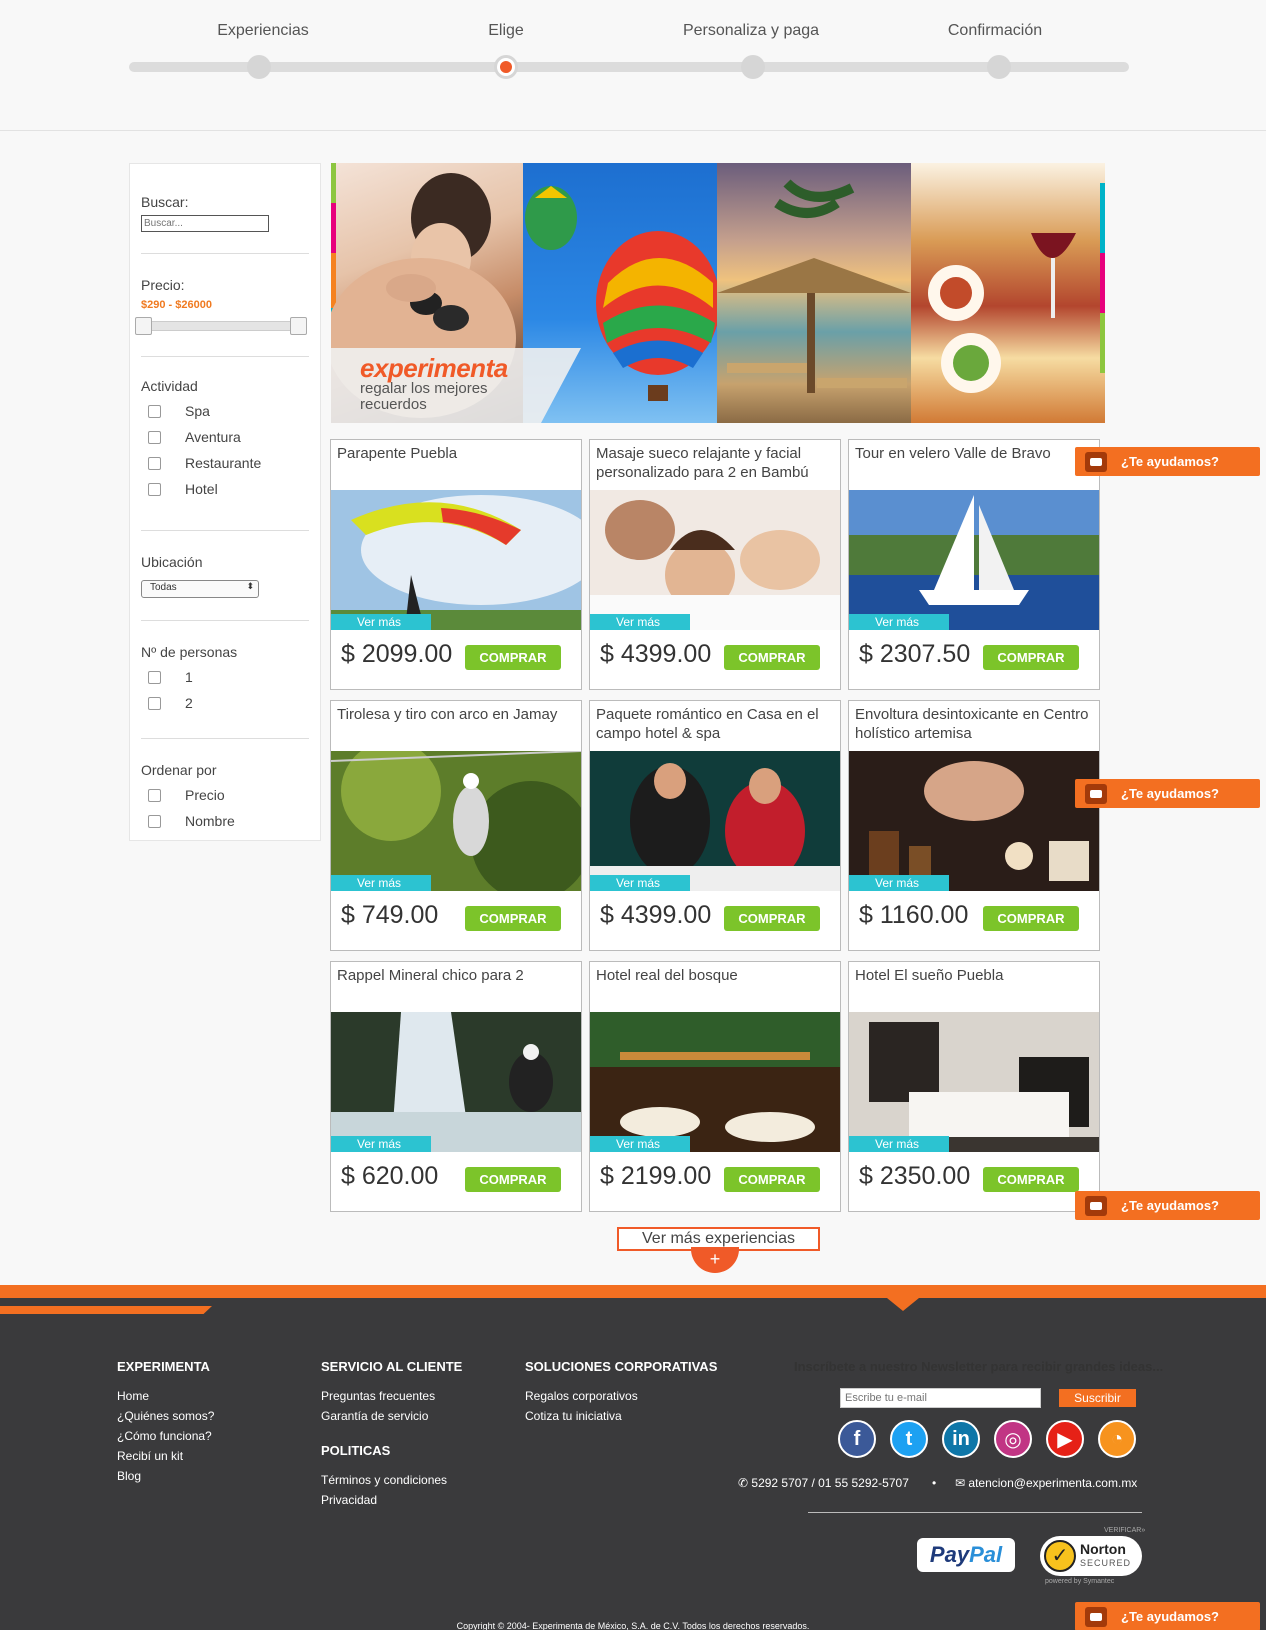 This screenshot has width=1266, height=1630. Describe the element at coordinates (200, 589) in the screenshot. I see `location-select: Todas ⬍` at that location.